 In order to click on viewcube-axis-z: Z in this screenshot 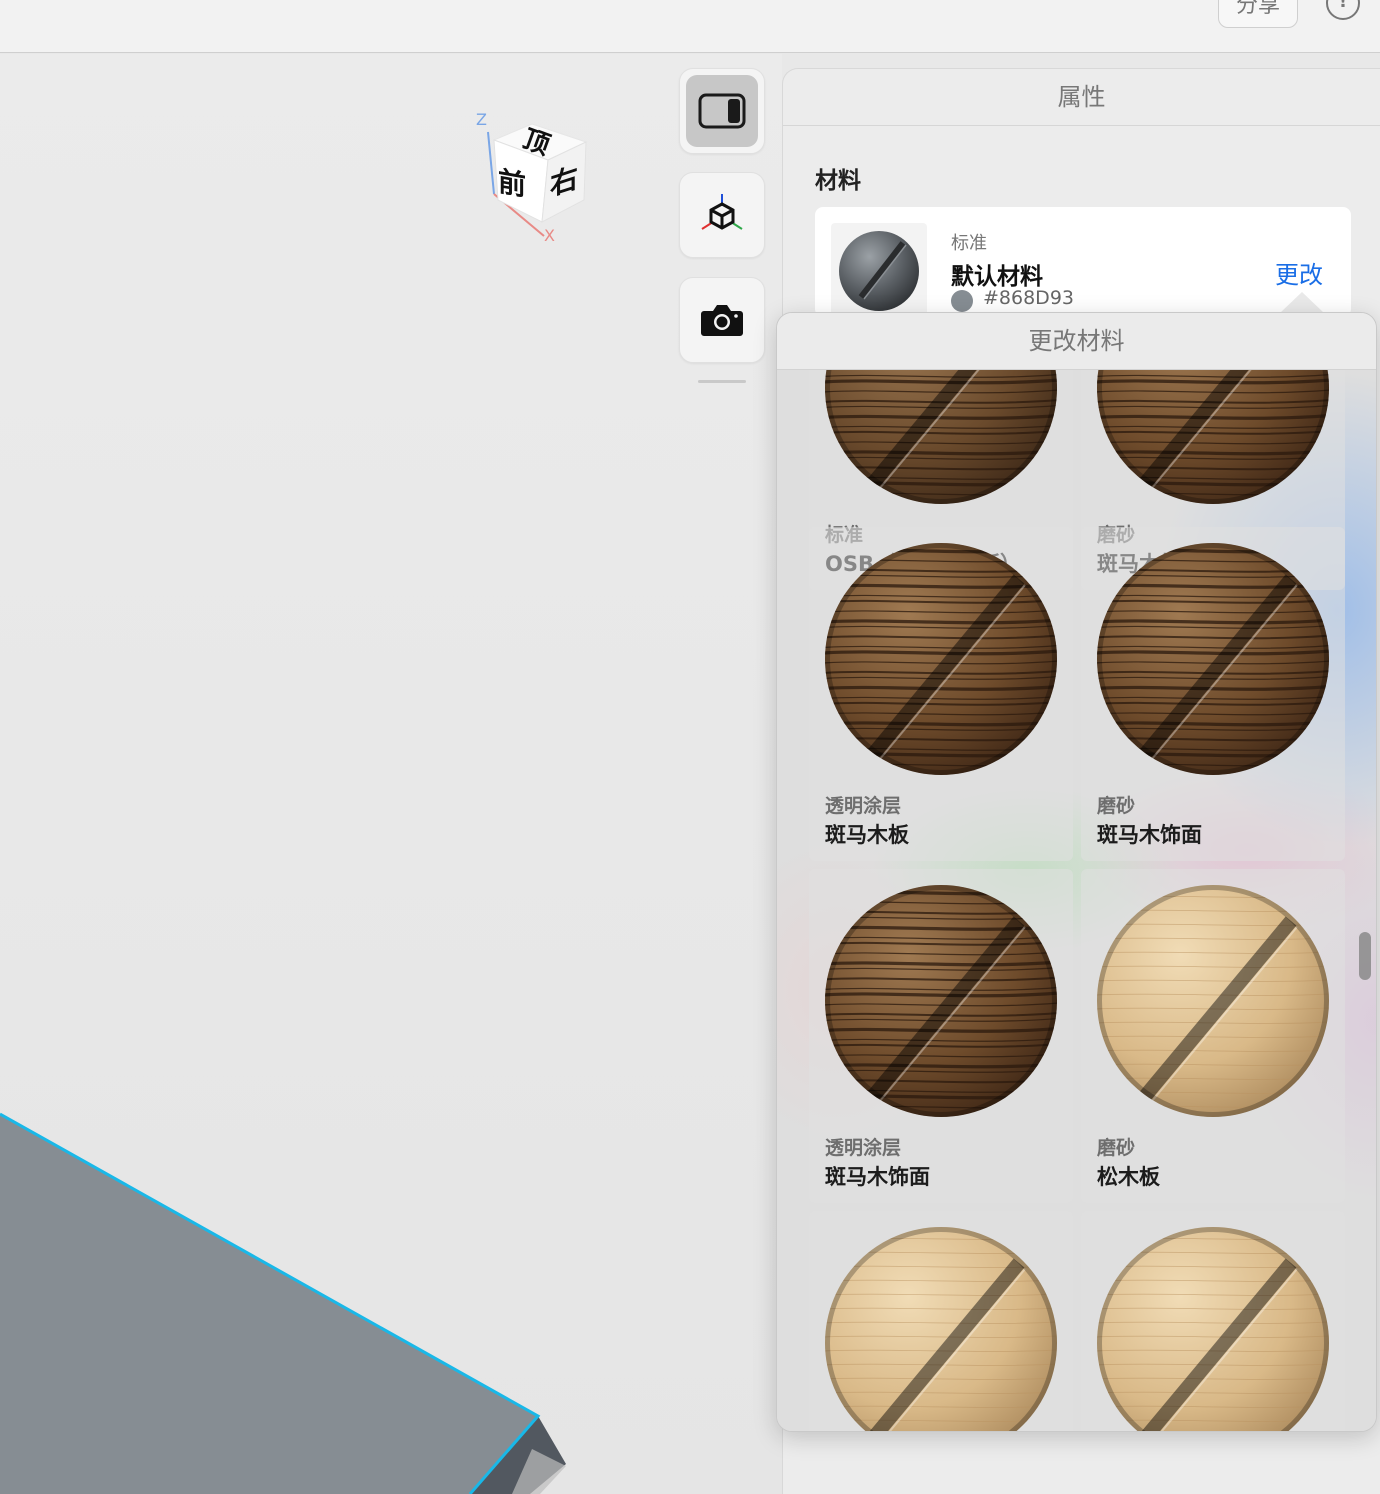, I will do `click(481, 119)`.